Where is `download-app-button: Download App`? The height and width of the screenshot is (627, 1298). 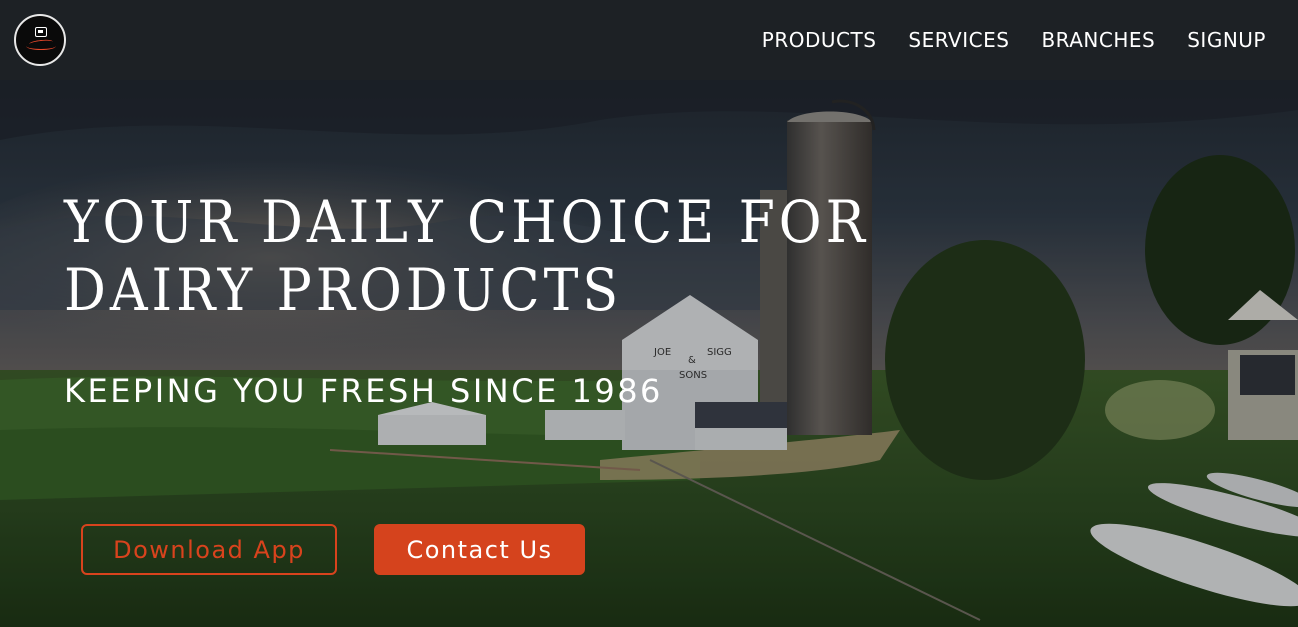 download-app-button: Download App is located at coordinates (209, 549).